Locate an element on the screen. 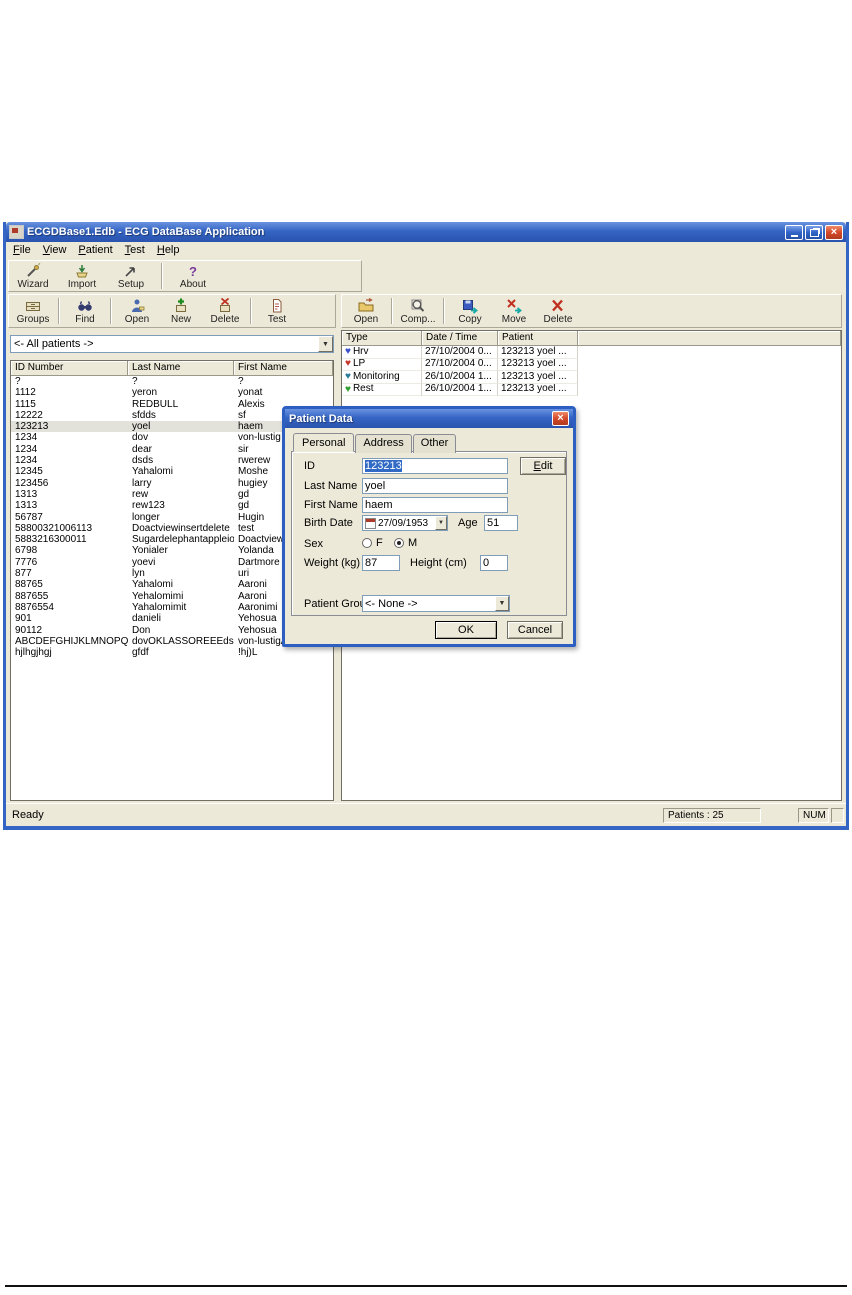 The height and width of the screenshot is (1295, 852). menu-patient: Patient is located at coordinates (95, 250).